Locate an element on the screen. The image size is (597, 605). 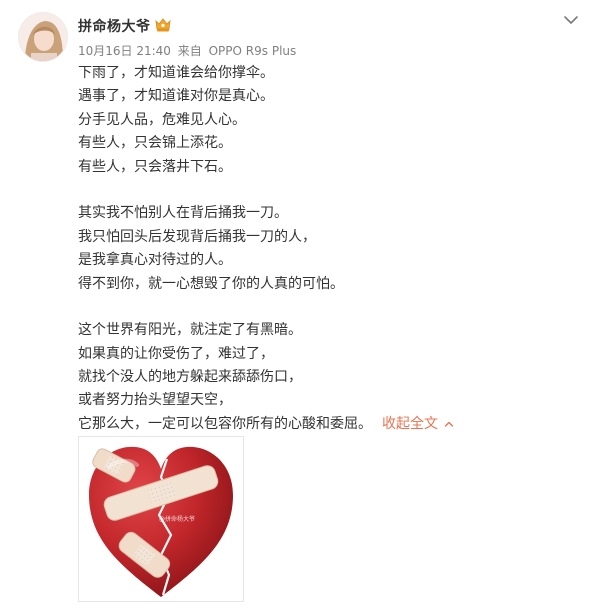
avatar is located at coordinates (43, 37).